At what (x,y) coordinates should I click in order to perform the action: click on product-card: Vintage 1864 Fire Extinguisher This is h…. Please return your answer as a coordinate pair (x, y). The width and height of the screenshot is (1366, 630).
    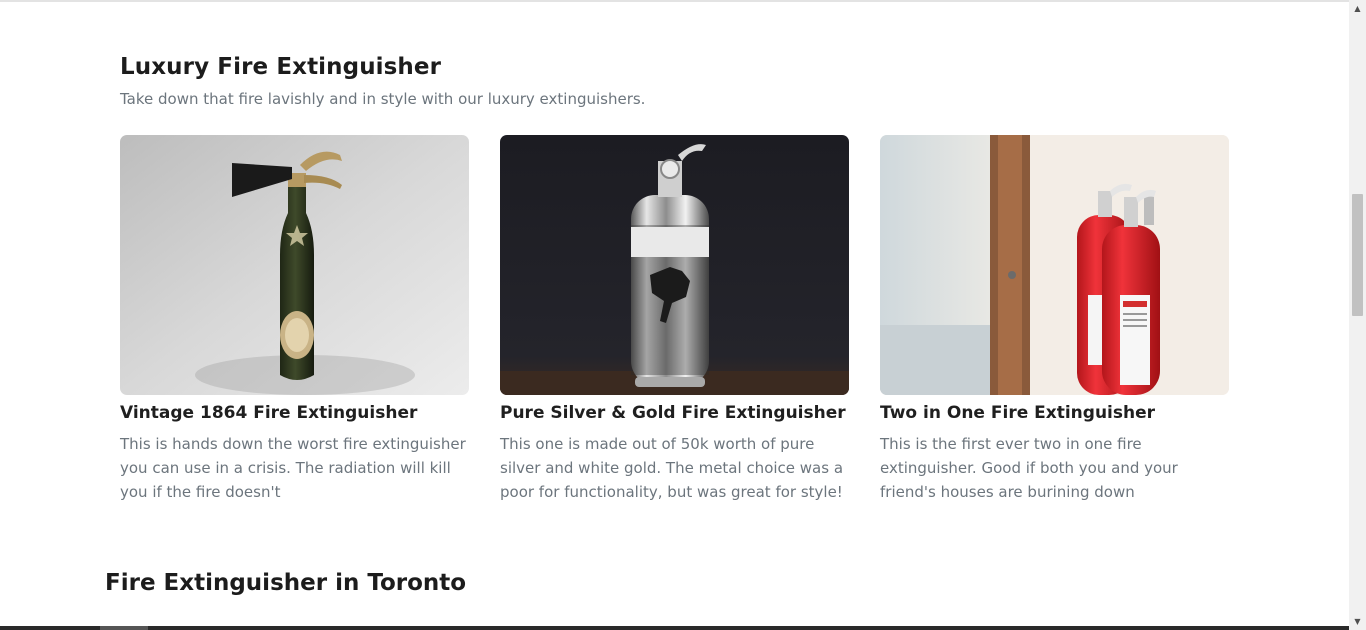
    Looking at the image, I should click on (294, 319).